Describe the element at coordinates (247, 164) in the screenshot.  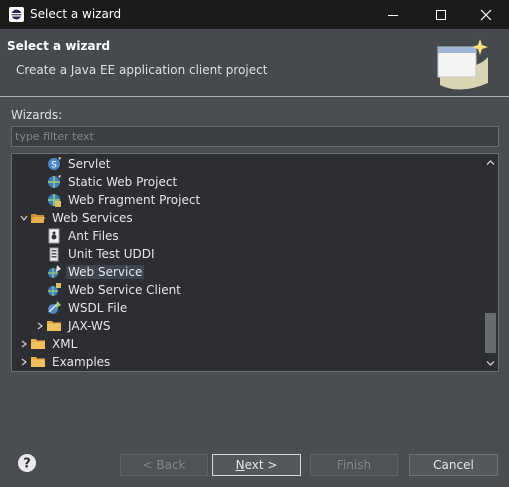
I see `tree-item-servlet: S Servlet` at that location.